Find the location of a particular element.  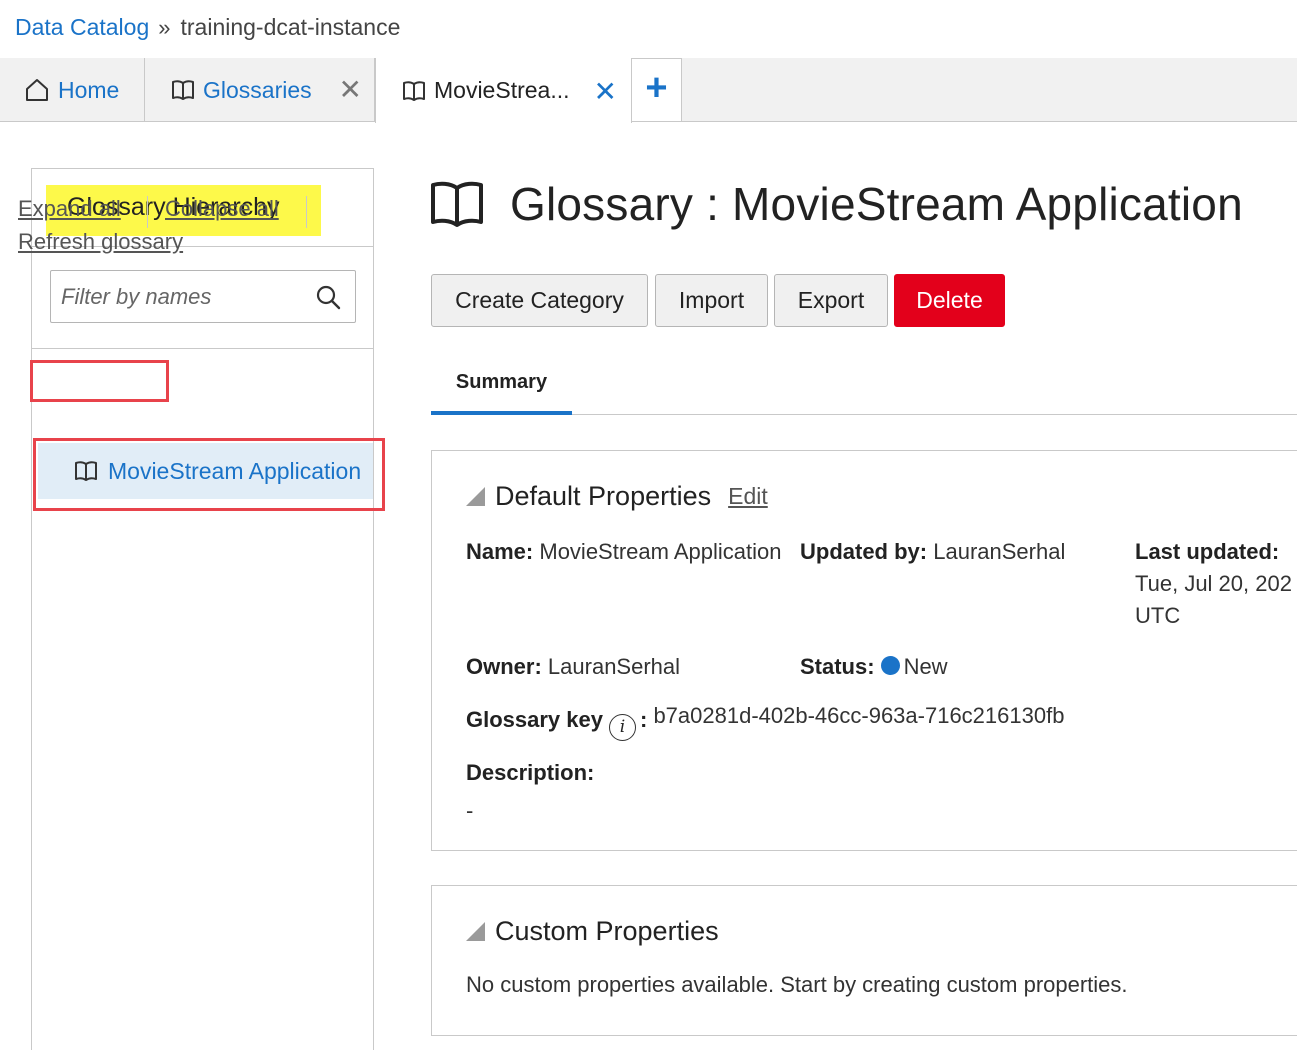

status-value: New is located at coordinates (925, 666).